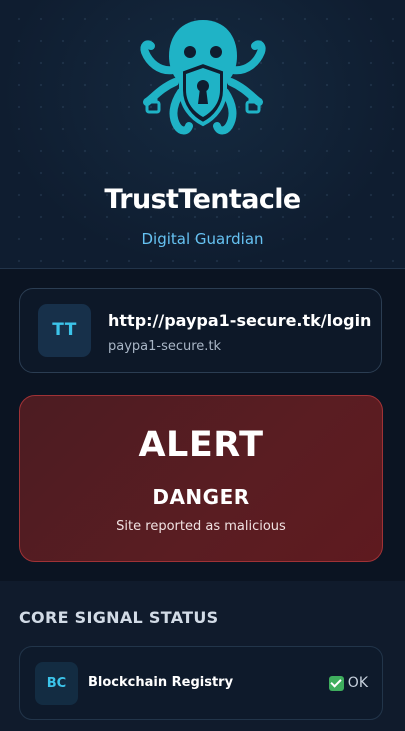 The image size is (405, 731). I want to click on signal-avatar: BC, so click(56, 683).